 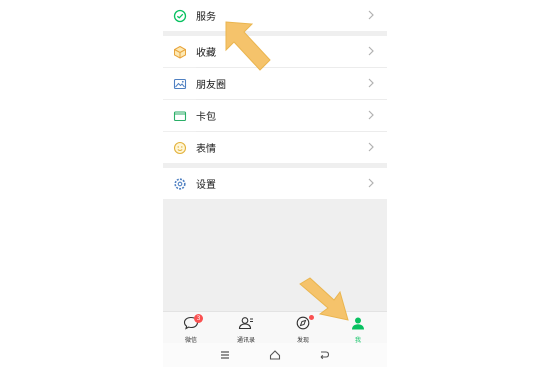 What do you see at coordinates (275, 15) in the screenshot?
I see `menu-item-services: 服务` at bounding box center [275, 15].